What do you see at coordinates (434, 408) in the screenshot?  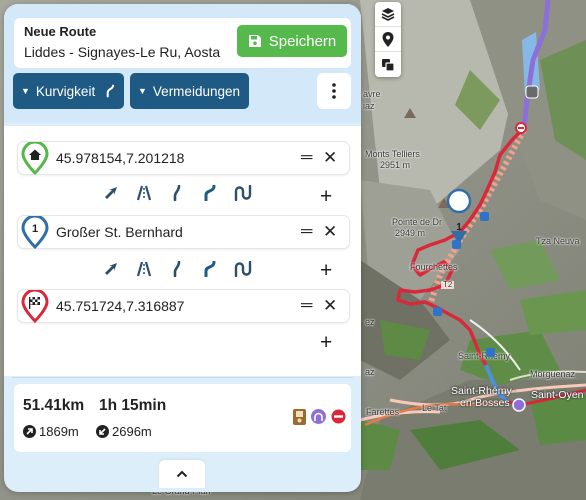 I see `map-label-le-tat: Le Tat` at bounding box center [434, 408].